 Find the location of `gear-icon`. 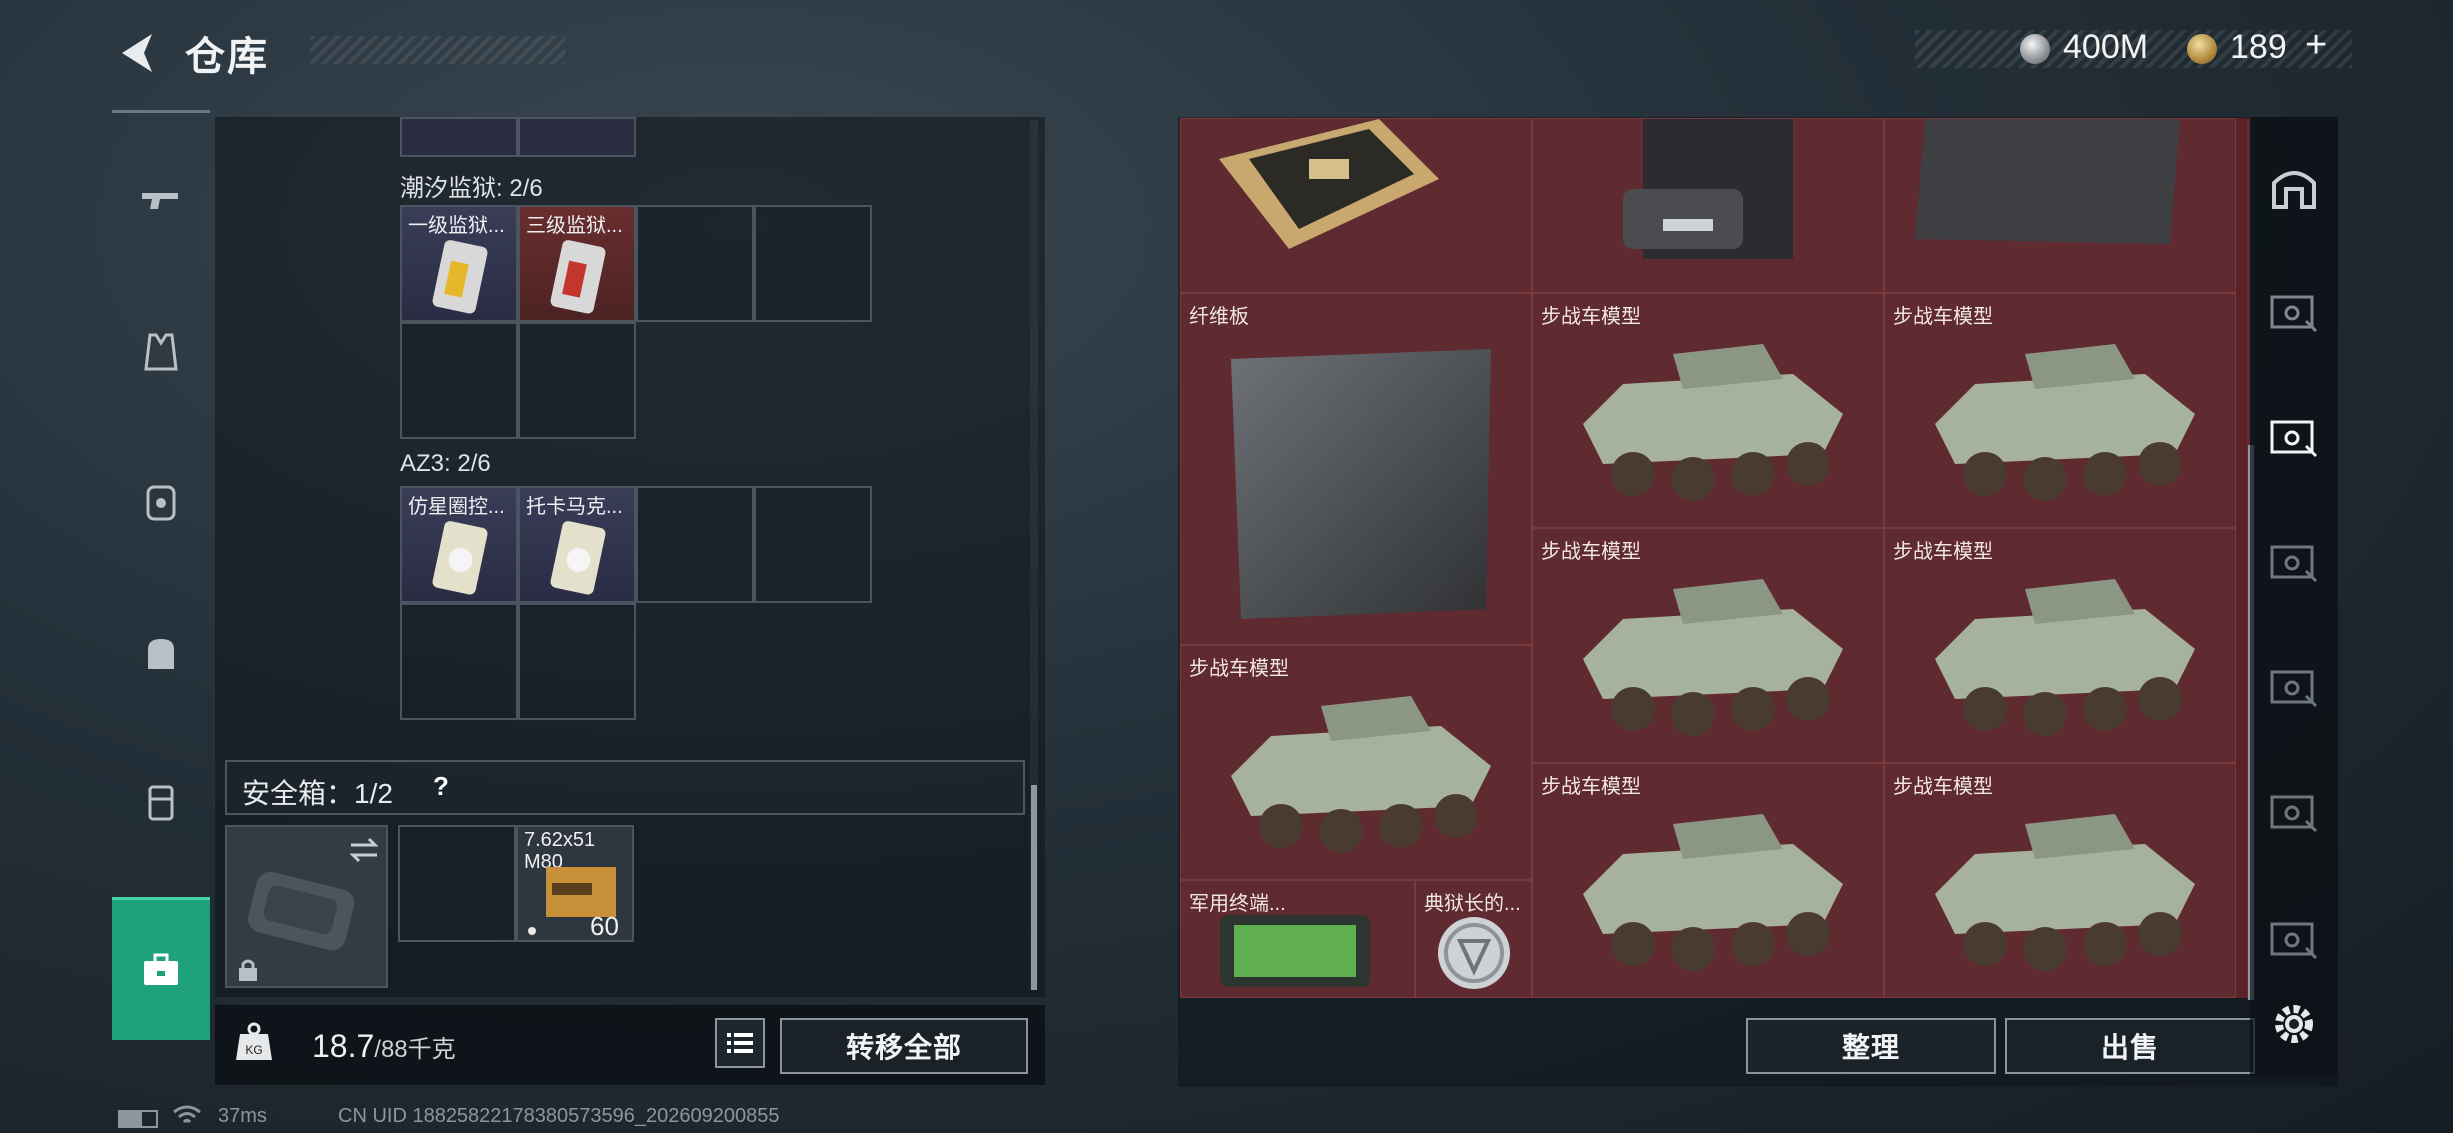

gear-icon is located at coordinates (2294, 1024).